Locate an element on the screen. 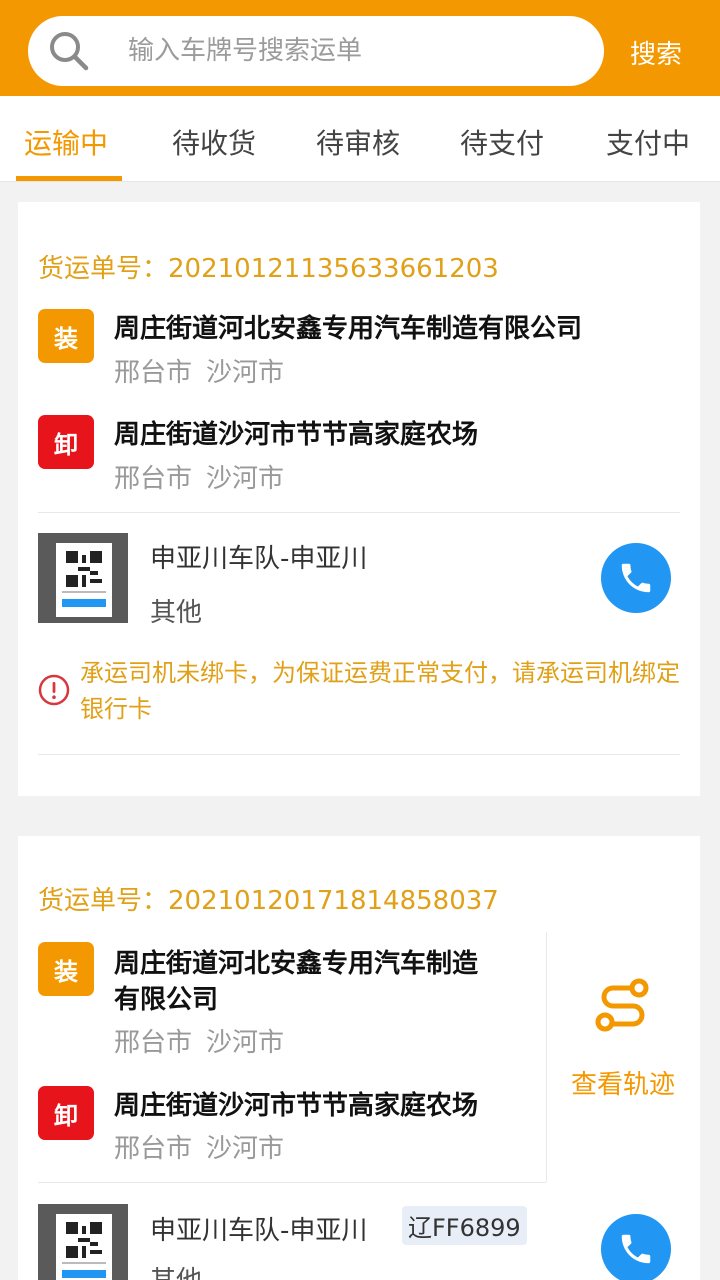  search-box is located at coordinates (316, 51).